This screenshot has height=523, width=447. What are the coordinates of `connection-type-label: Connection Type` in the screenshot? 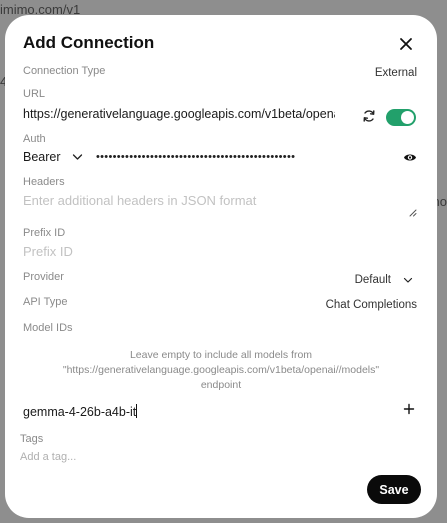 It's located at (64, 71).